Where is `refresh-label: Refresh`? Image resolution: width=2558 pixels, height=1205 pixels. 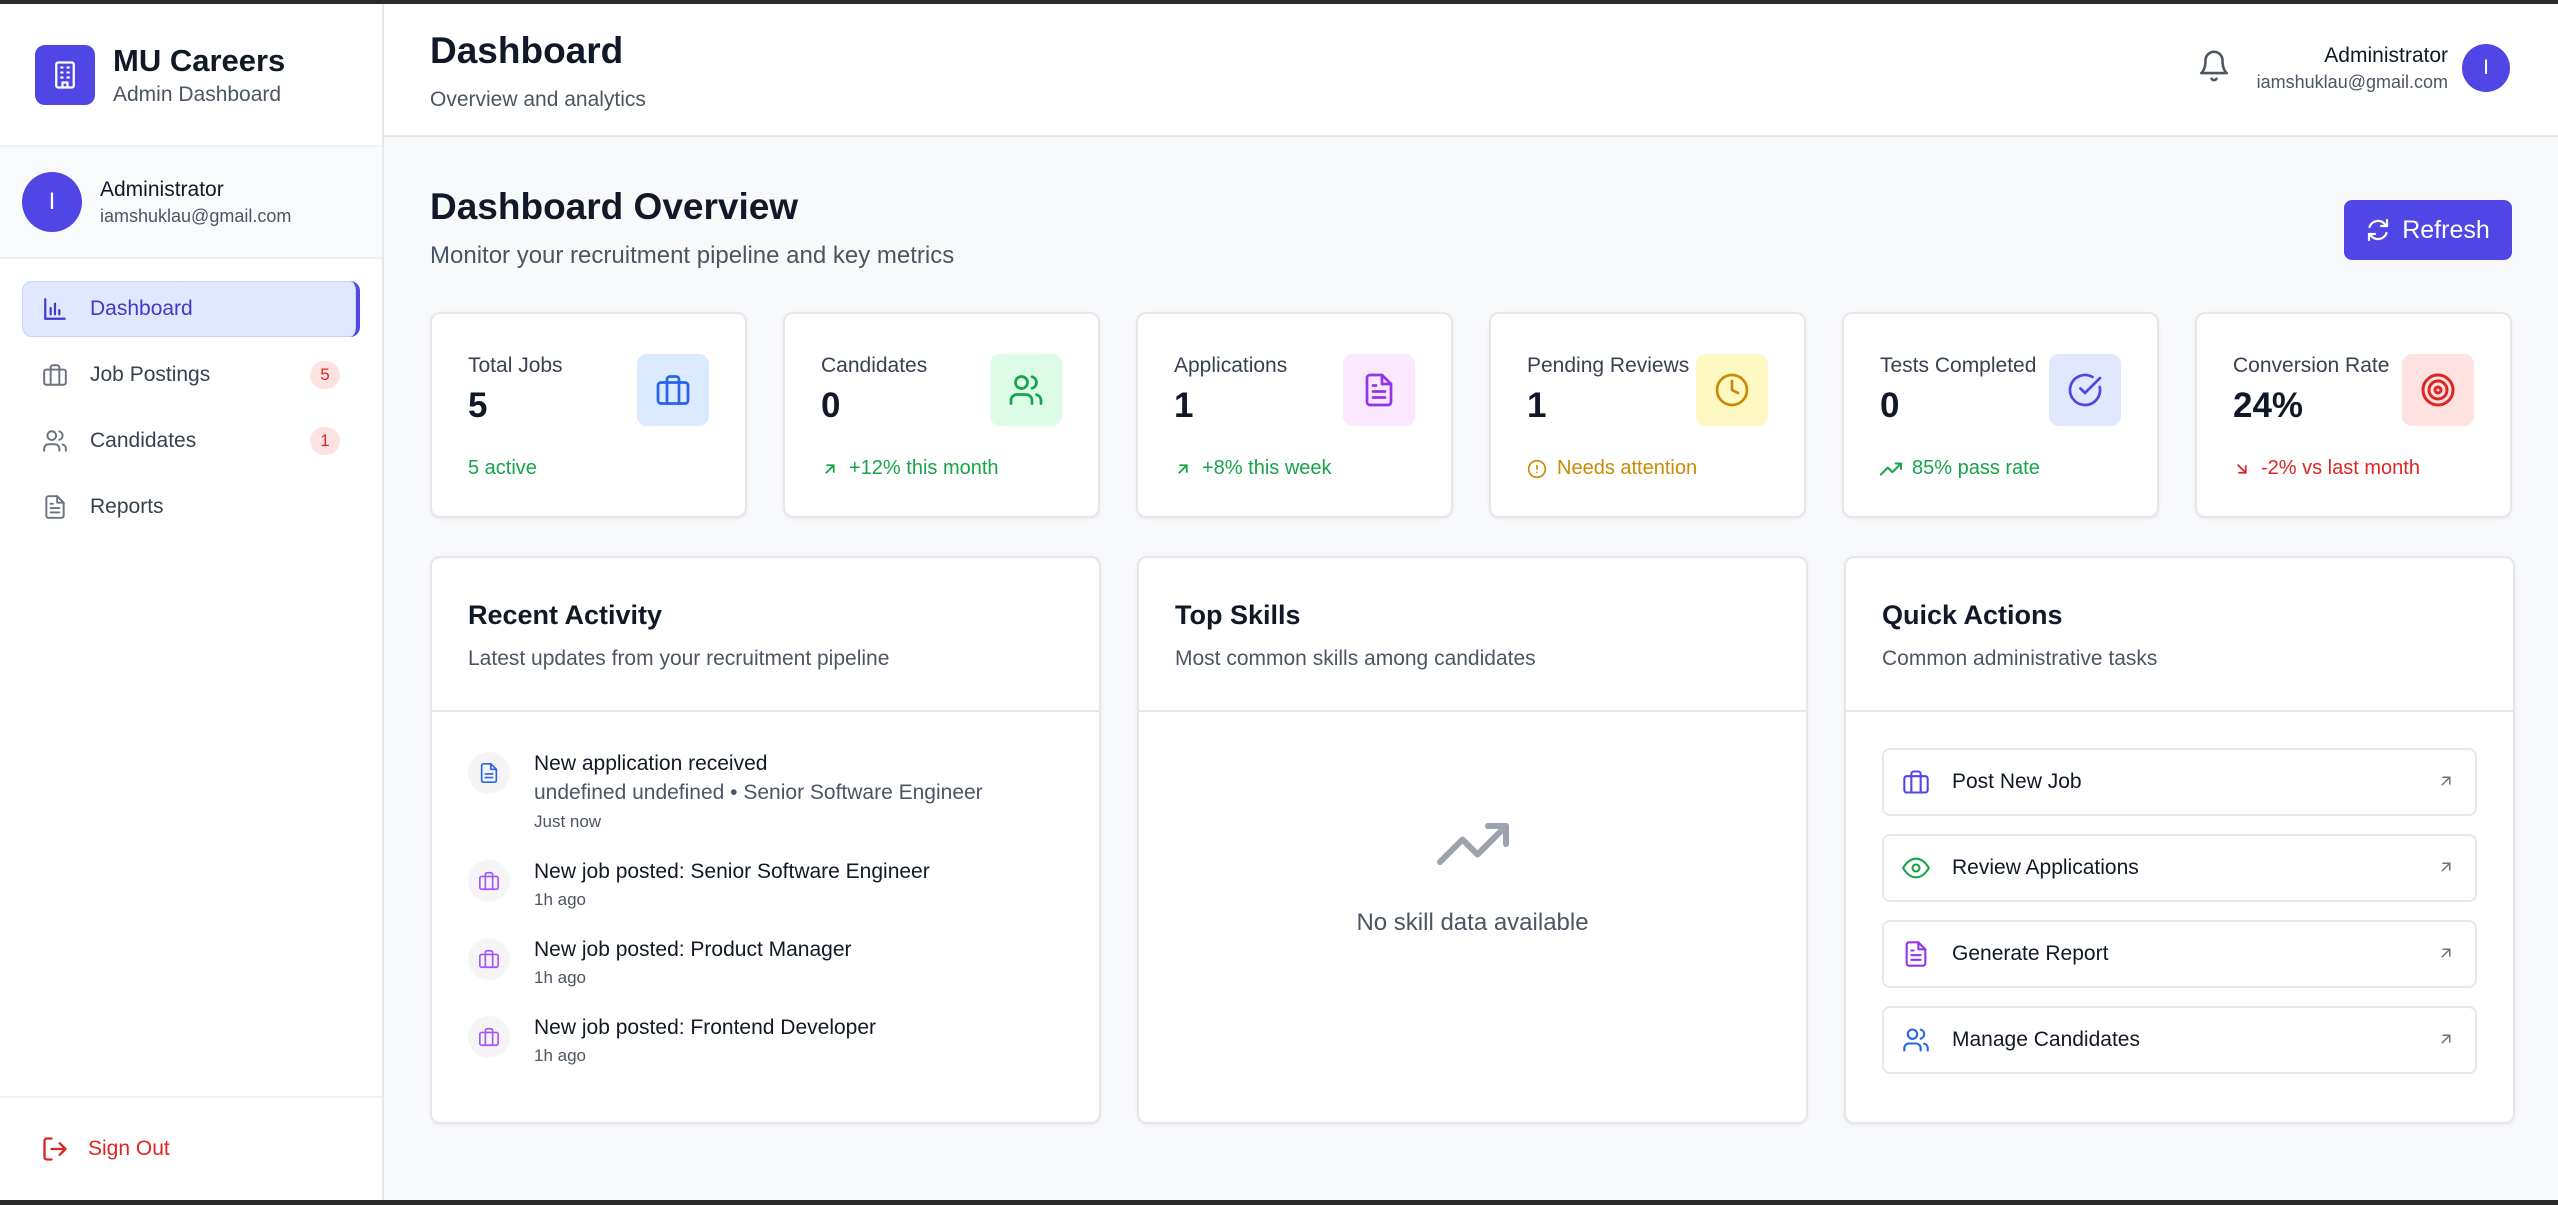
refresh-label: Refresh is located at coordinates (2446, 229).